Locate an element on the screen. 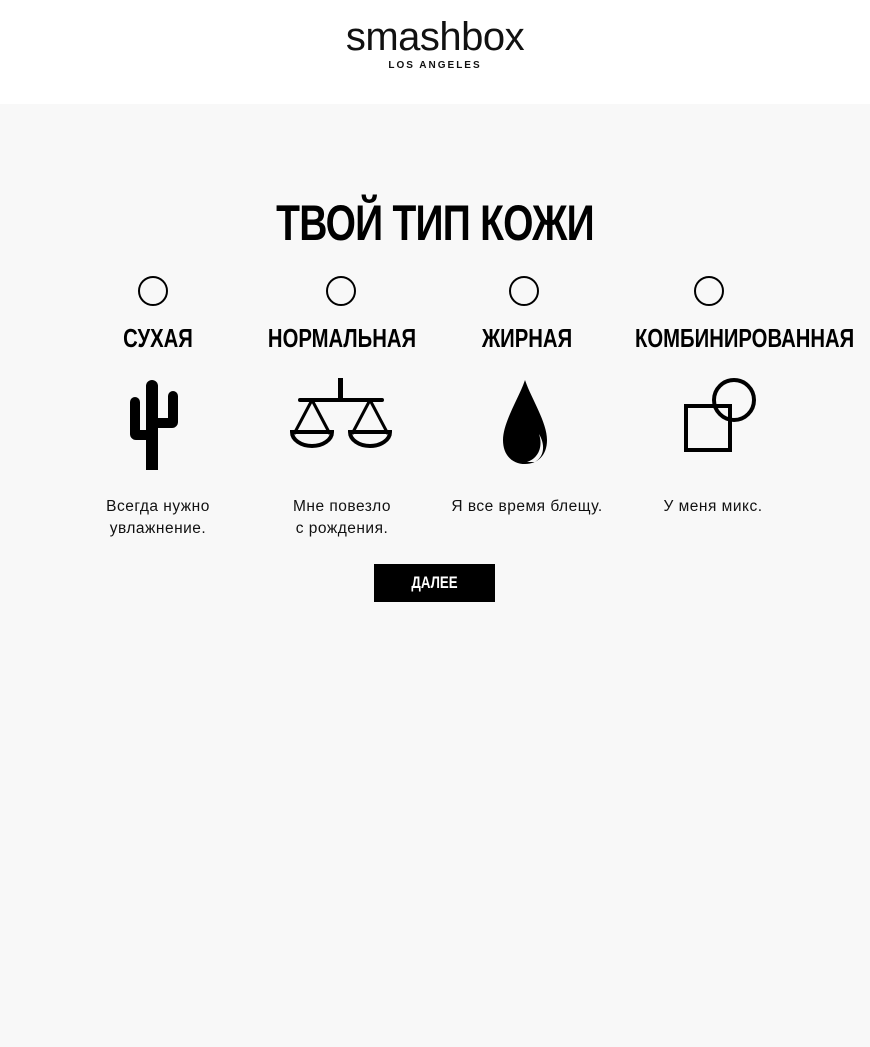 This screenshot has width=870, height=1047. drop-icon is located at coordinates (525, 422).